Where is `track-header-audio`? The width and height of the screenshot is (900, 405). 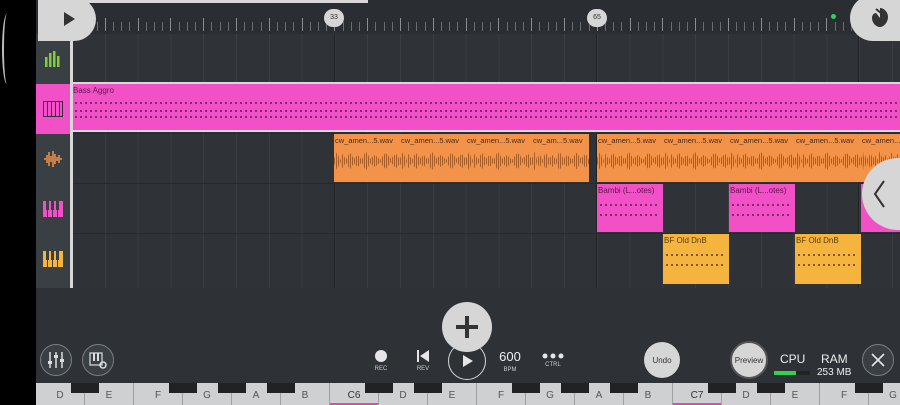 track-header-audio is located at coordinates (53, 159).